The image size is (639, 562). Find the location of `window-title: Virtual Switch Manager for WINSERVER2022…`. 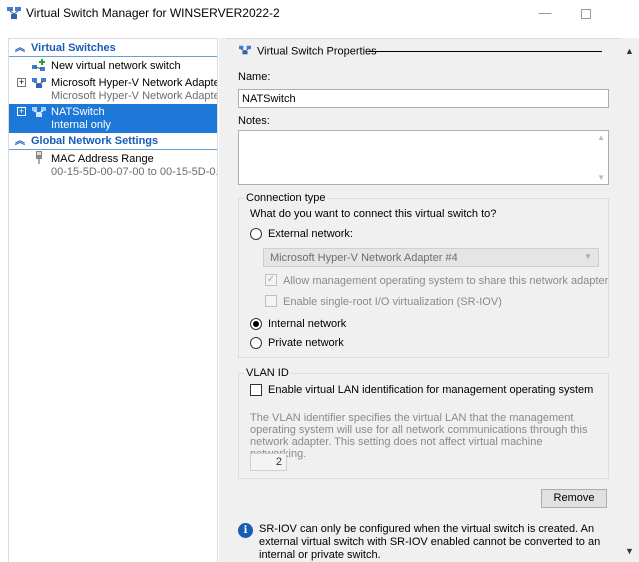

window-title: Virtual Switch Manager for WINSERVER2022… is located at coordinates (153, 13).